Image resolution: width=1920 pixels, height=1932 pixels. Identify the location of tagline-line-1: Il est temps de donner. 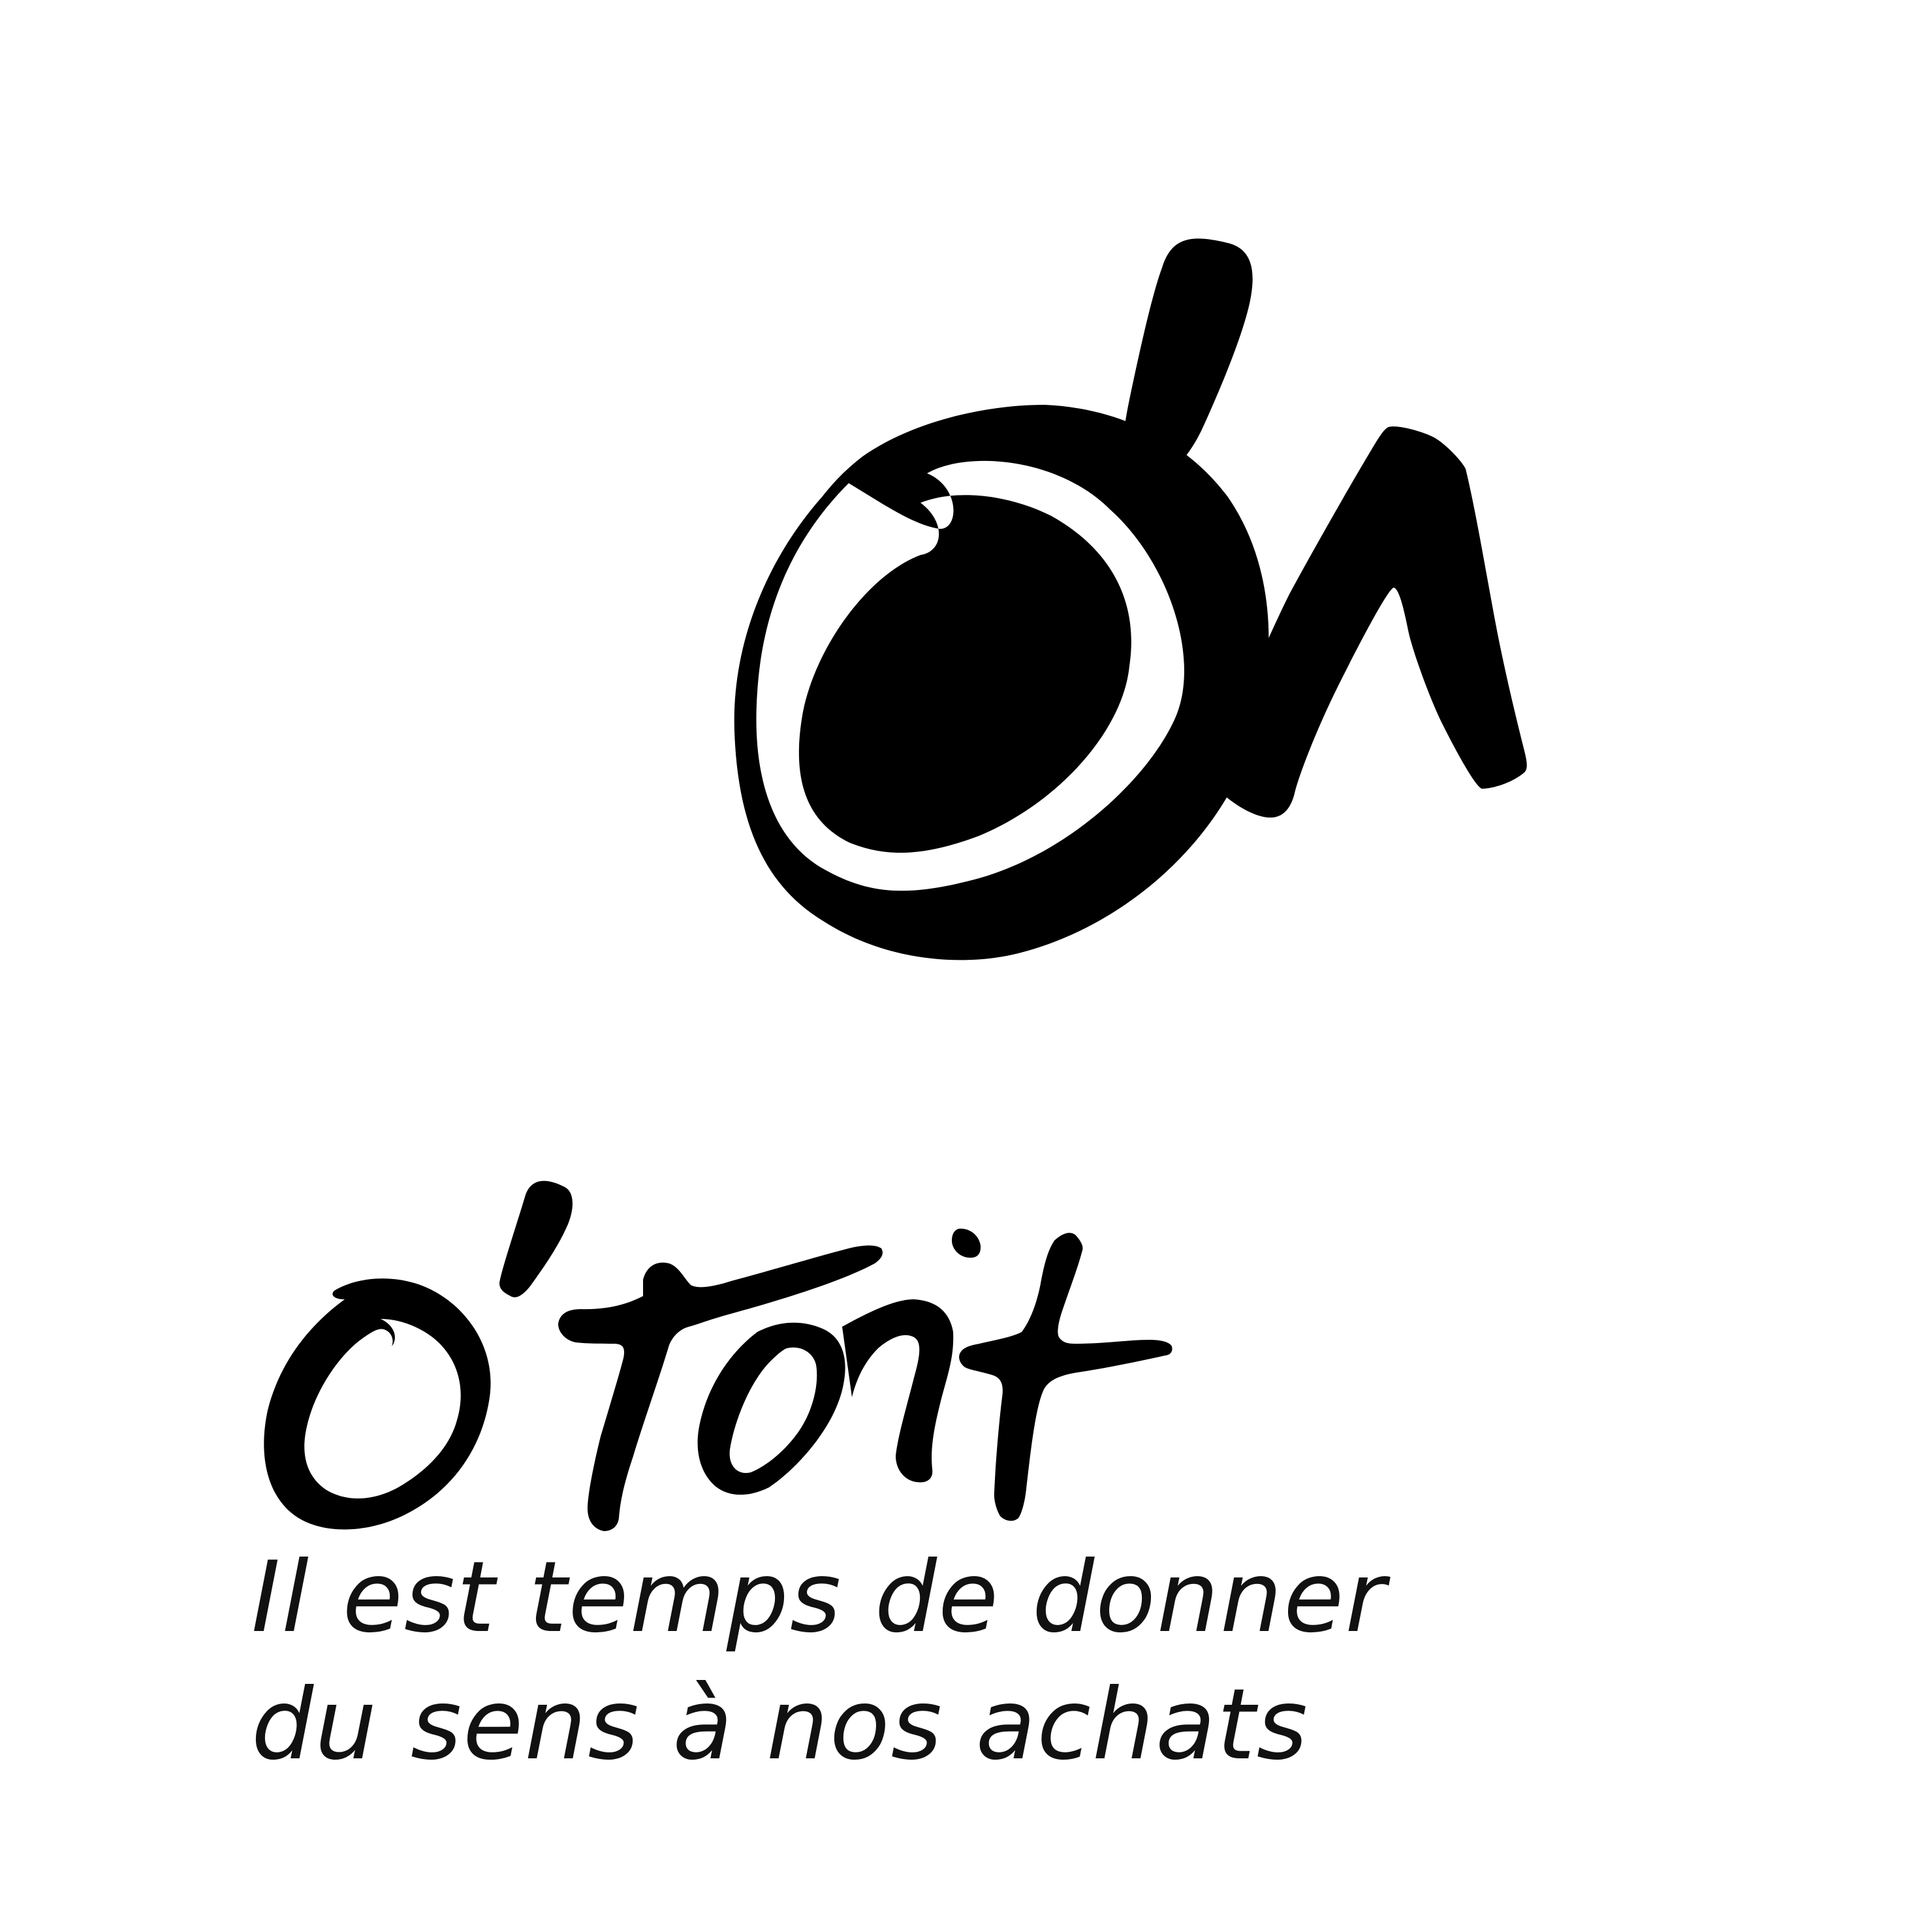
(819, 1598).